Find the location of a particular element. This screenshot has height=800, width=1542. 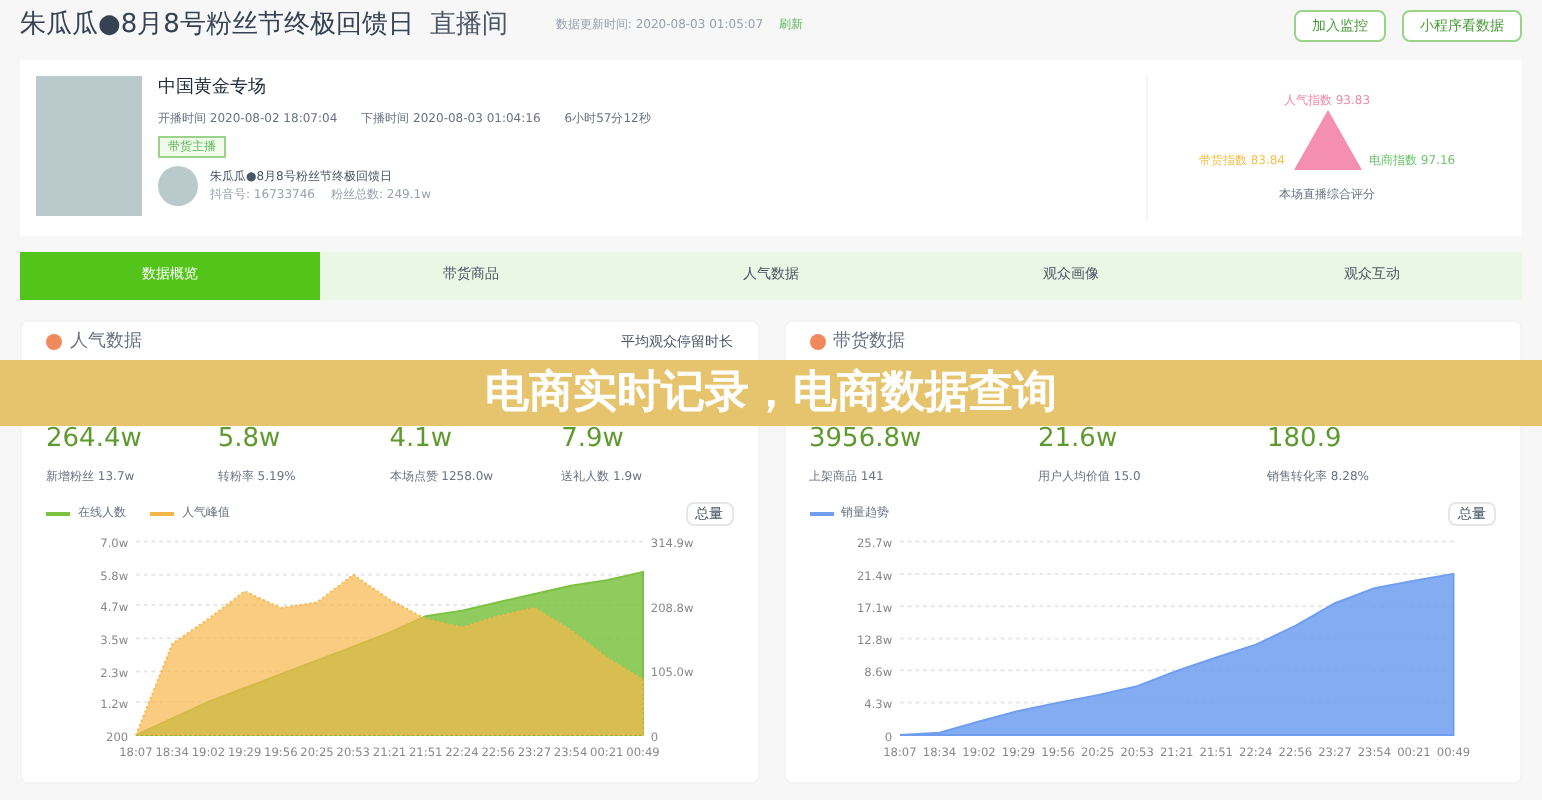

stat-value: 264.4w is located at coordinates (95, 440).